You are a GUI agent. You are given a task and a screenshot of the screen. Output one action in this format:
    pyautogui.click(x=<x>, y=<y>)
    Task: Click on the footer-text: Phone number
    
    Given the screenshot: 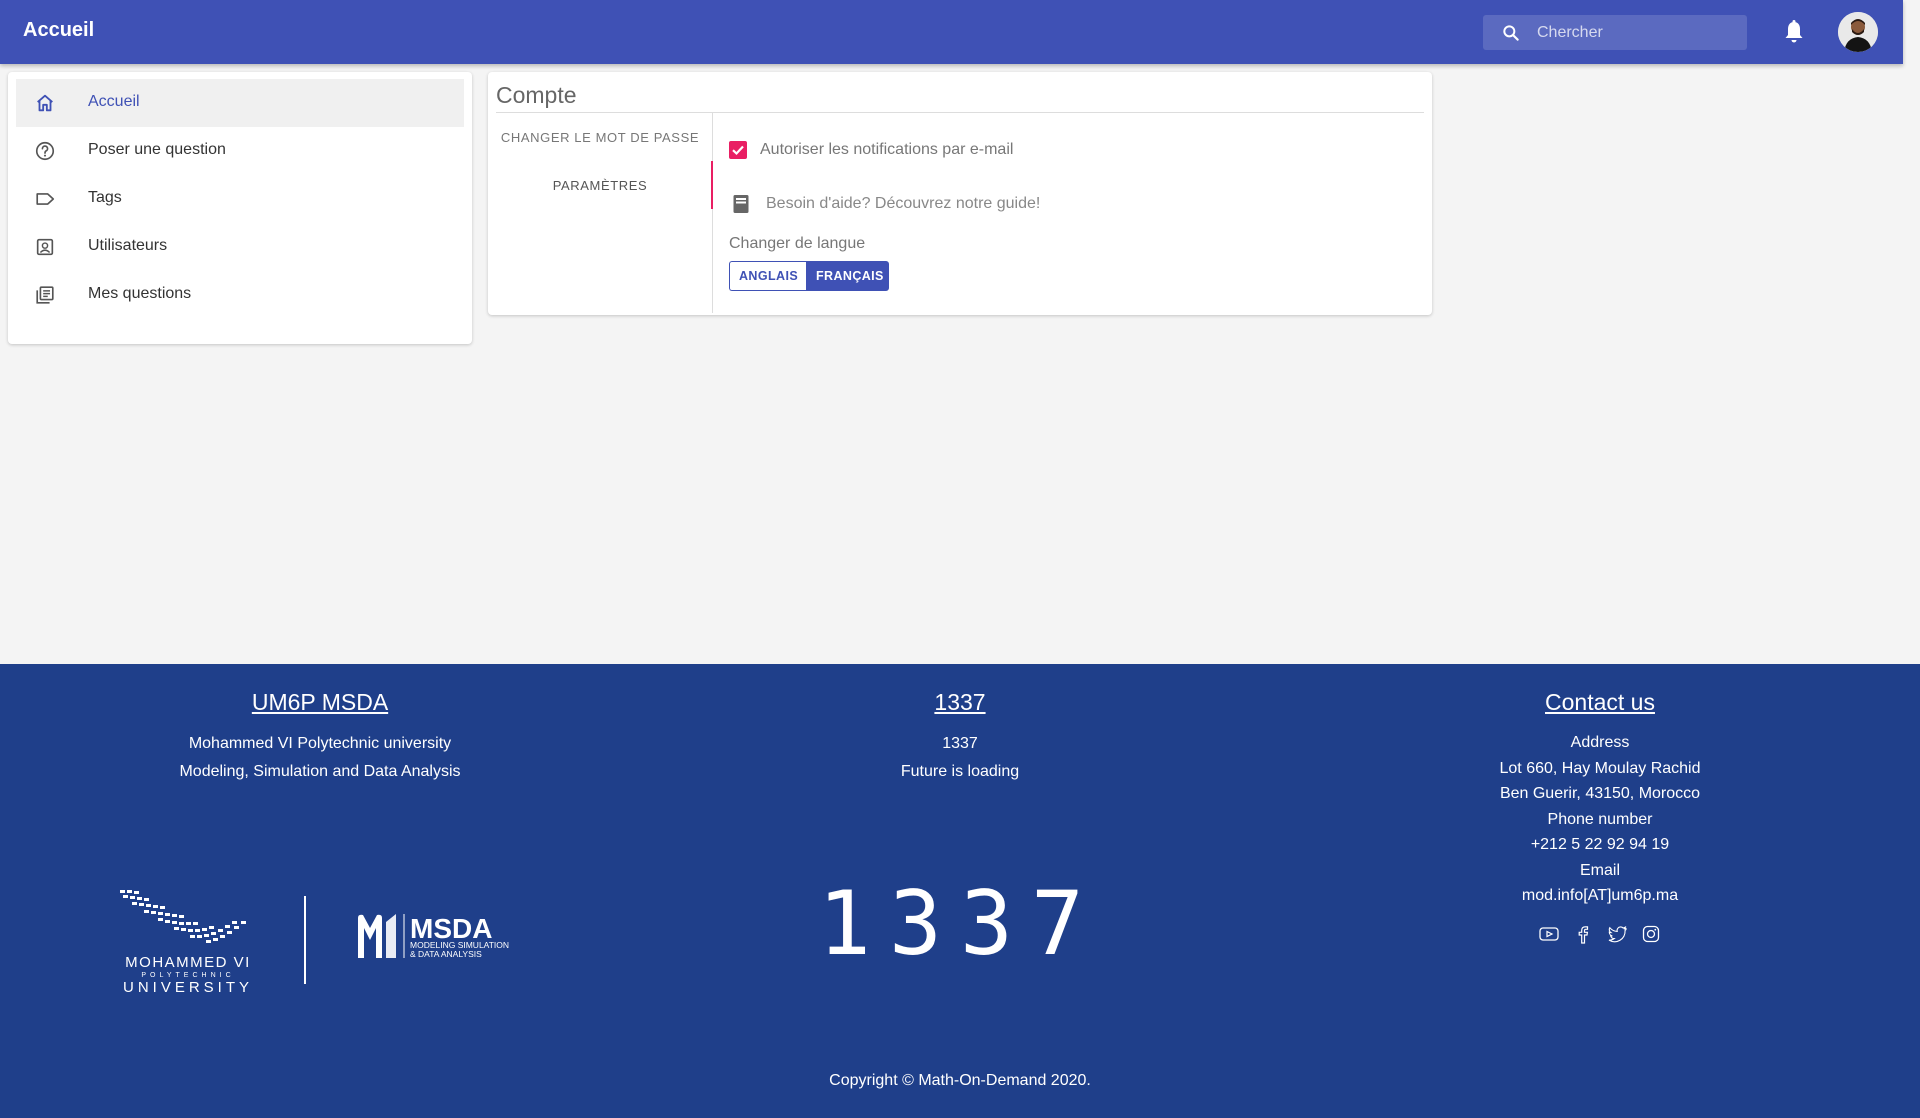 What is the action you would take?
    pyautogui.click(x=1600, y=819)
    